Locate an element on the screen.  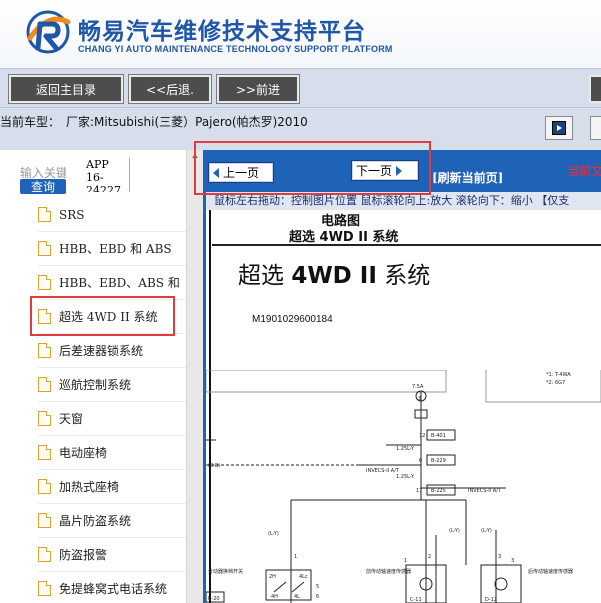
tree-item: 后差速器锁系统 is located at coordinates (112, 351).